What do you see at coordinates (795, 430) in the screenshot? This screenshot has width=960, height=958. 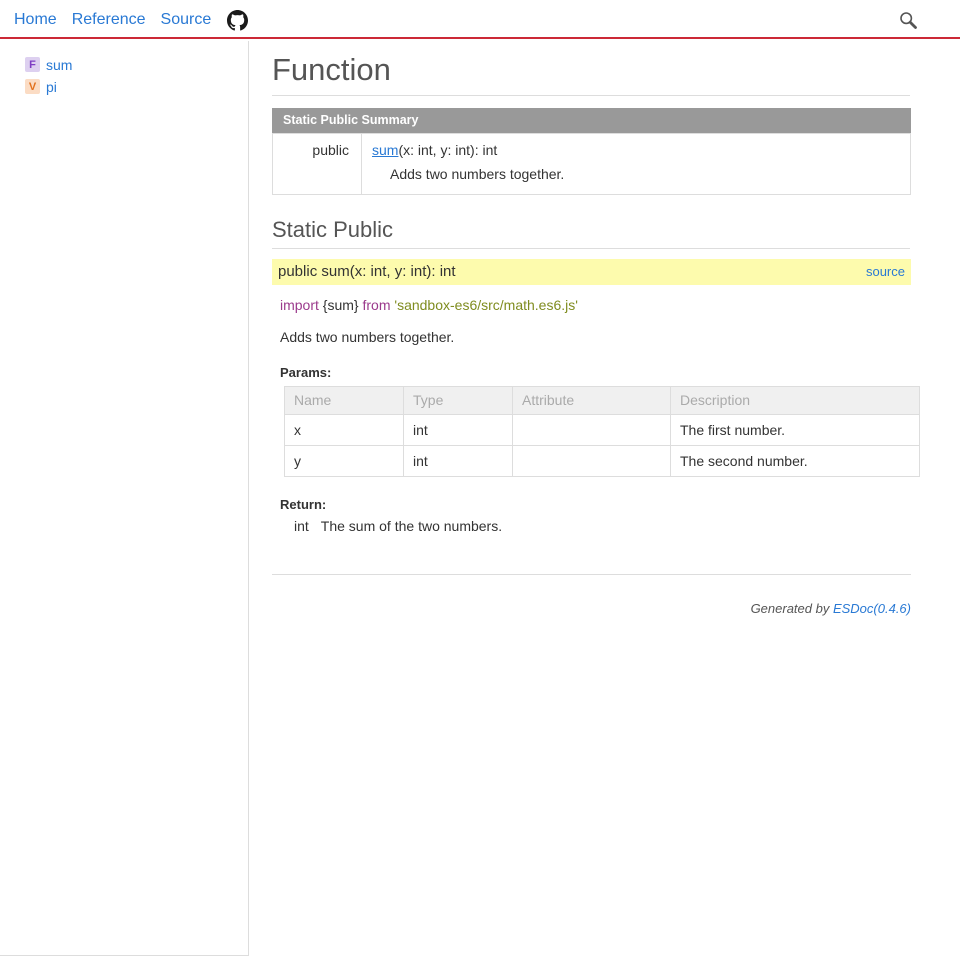 I see `param-description: The first number.` at bounding box center [795, 430].